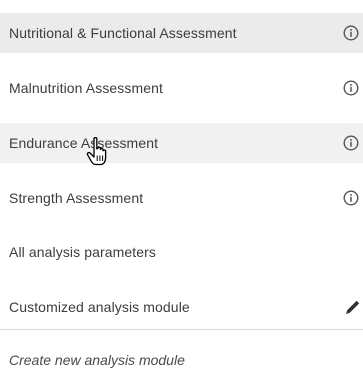 The height and width of the screenshot is (389, 363). Describe the element at coordinates (181, 252) in the screenshot. I see `menu-item-all-analysis-parameters: All analysis parameters` at that location.